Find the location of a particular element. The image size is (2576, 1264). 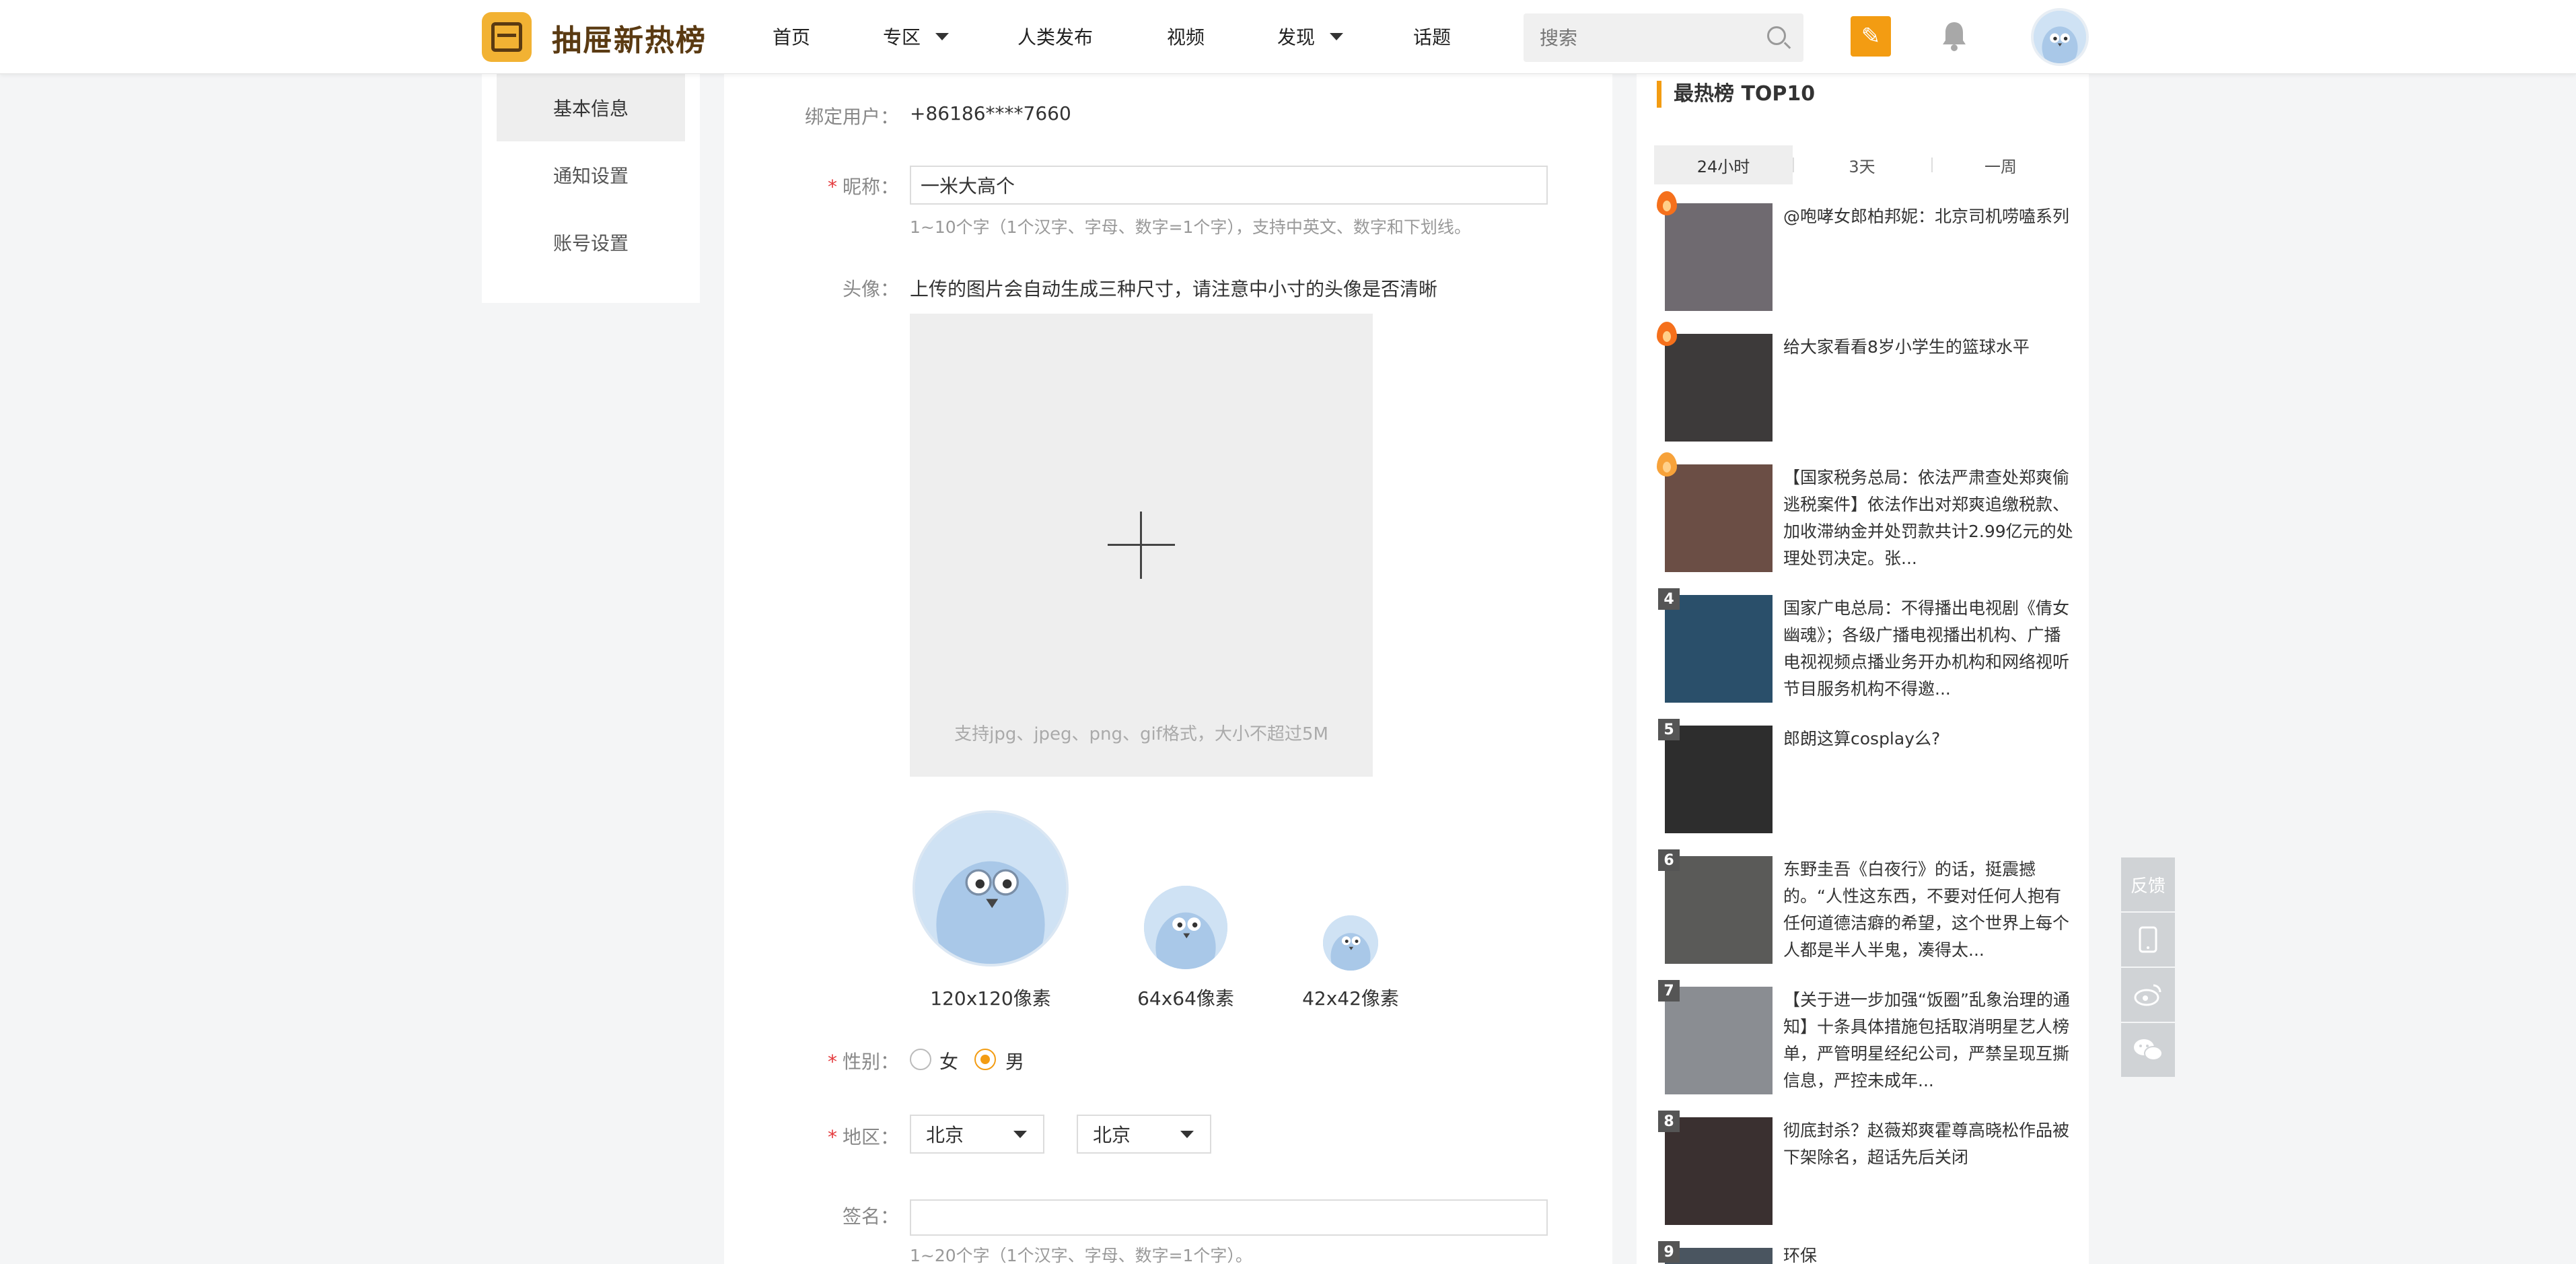

nav-home: 首页 is located at coordinates (791, 36).